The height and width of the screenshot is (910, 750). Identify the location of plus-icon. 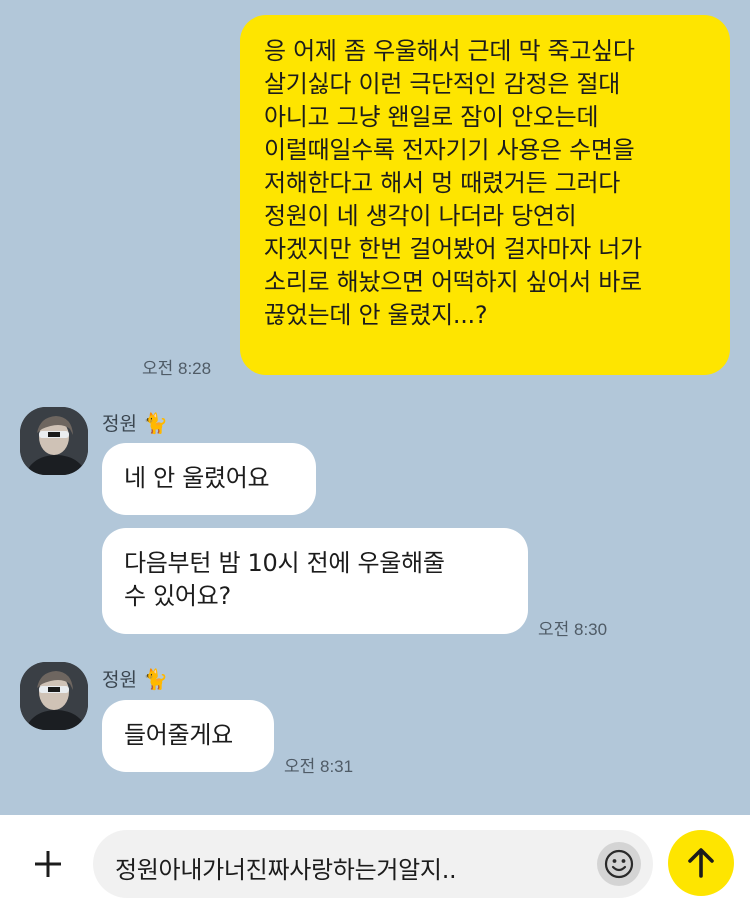
(48, 864).